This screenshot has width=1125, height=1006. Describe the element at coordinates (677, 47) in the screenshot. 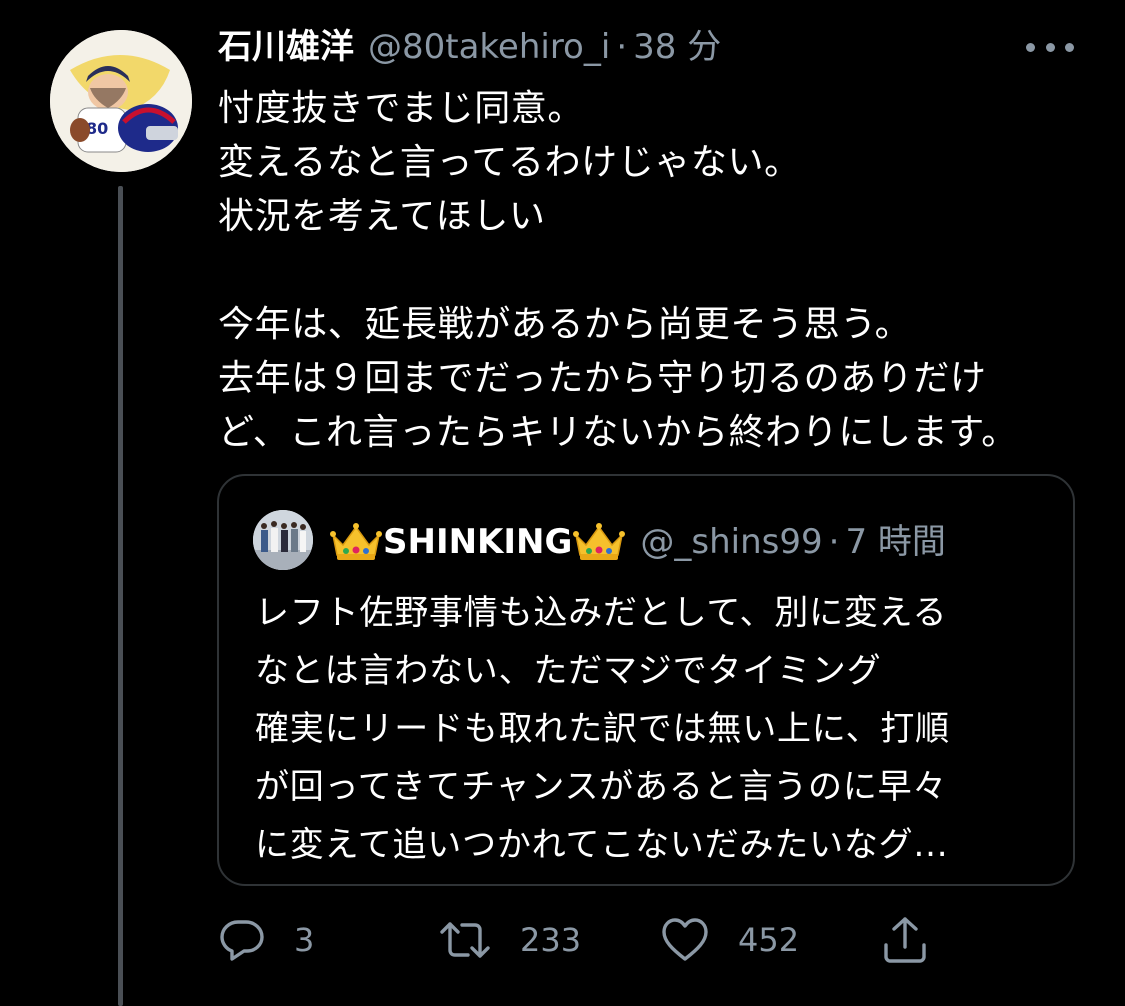

I see `timestamp: 38 分` at that location.